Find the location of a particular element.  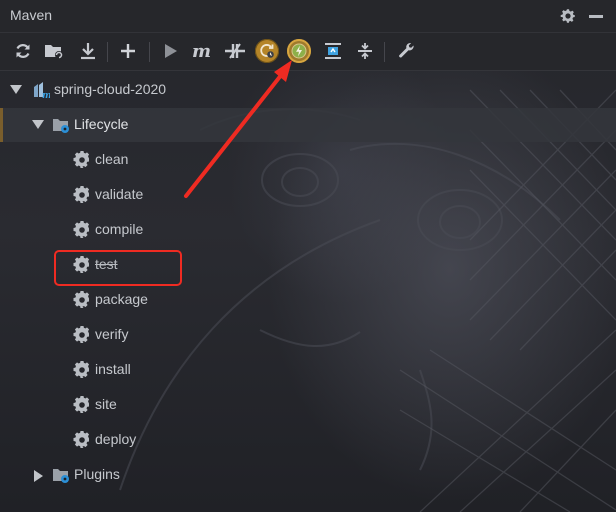

lightning-circle is located at coordinates (299, 51).